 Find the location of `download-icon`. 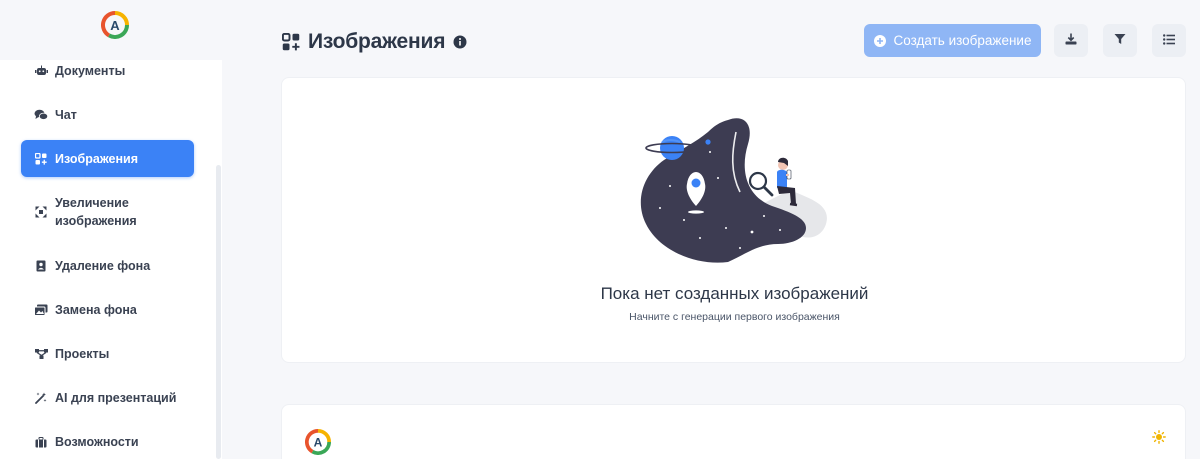

download-icon is located at coordinates (1071, 41).